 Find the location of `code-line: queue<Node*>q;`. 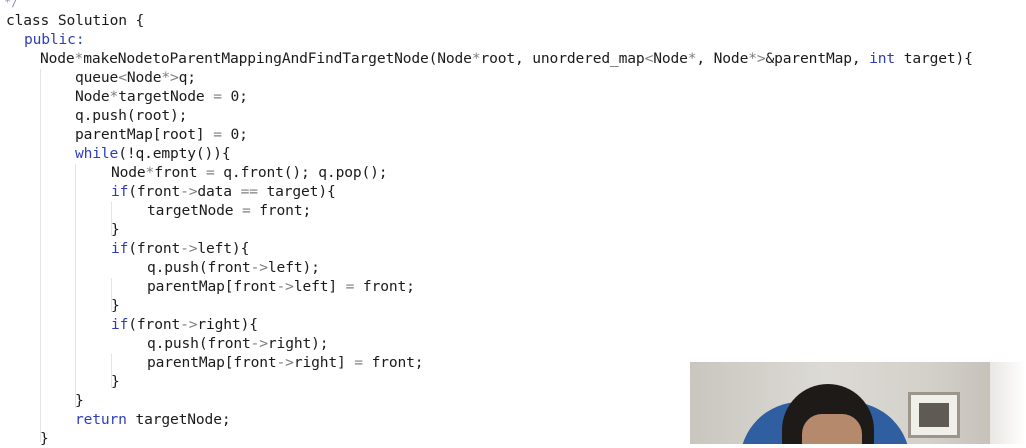

code-line: queue<Node*>q; is located at coordinates (135, 77).